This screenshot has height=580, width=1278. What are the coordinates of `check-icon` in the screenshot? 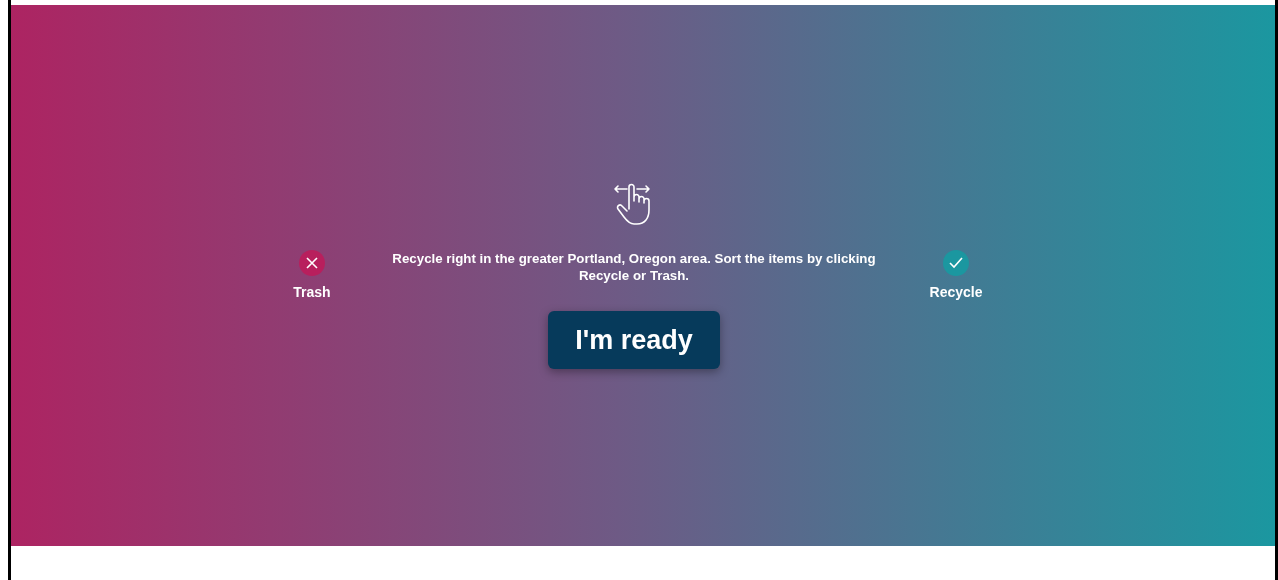 It's located at (956, 262).